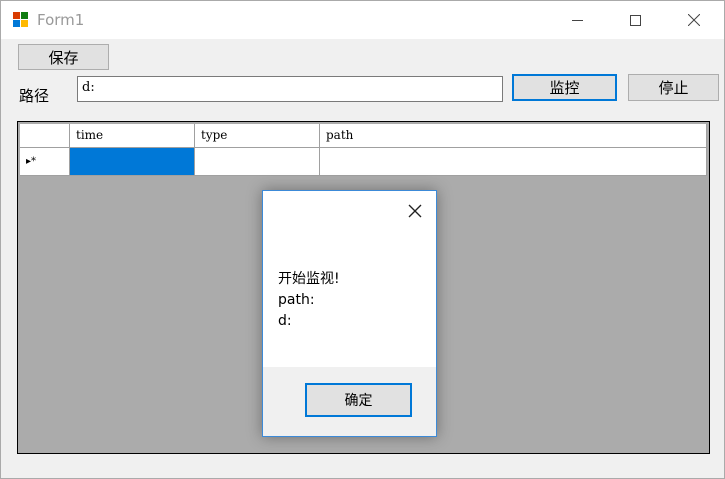 The width and height of the screenshot is (725, 479). Describe the element at coordinates (673, 87) in the screenshot. I see `stop-button: 停止` at that location.